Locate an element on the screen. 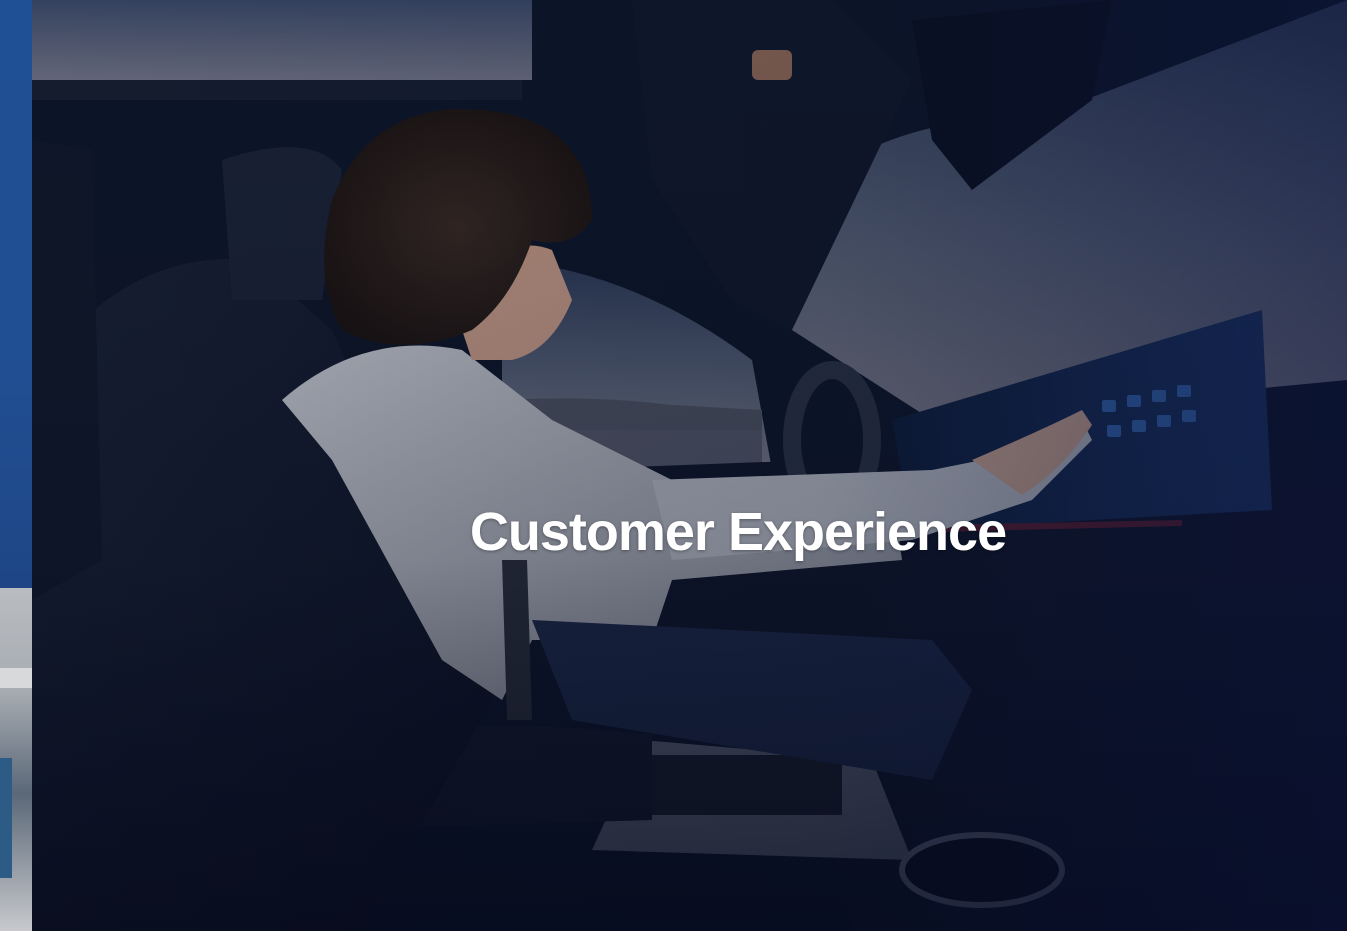  previous-slide-peek is located at coordinates (17, 465).